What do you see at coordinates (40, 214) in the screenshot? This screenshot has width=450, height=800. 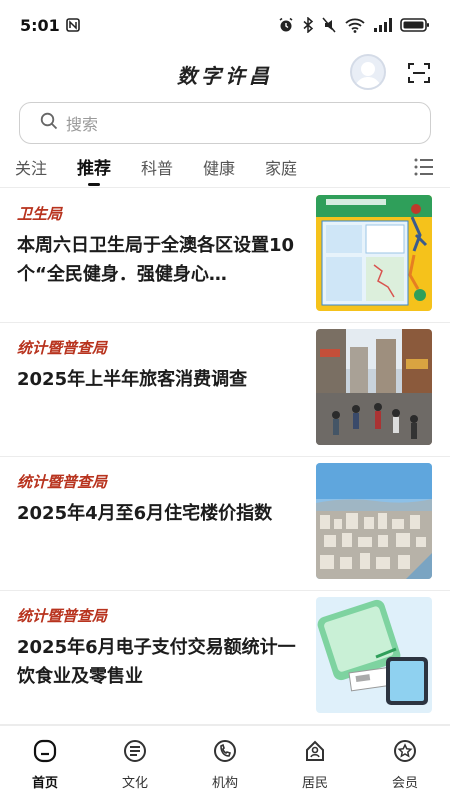 I see `news-source: 卫生局` at bounding box center [40, 214].